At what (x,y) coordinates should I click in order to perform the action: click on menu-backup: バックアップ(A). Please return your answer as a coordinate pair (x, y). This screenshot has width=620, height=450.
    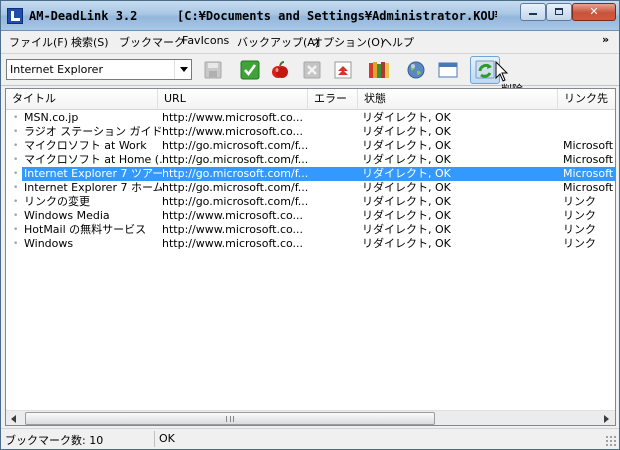
    Looking at the image, I should click on (278, 42).